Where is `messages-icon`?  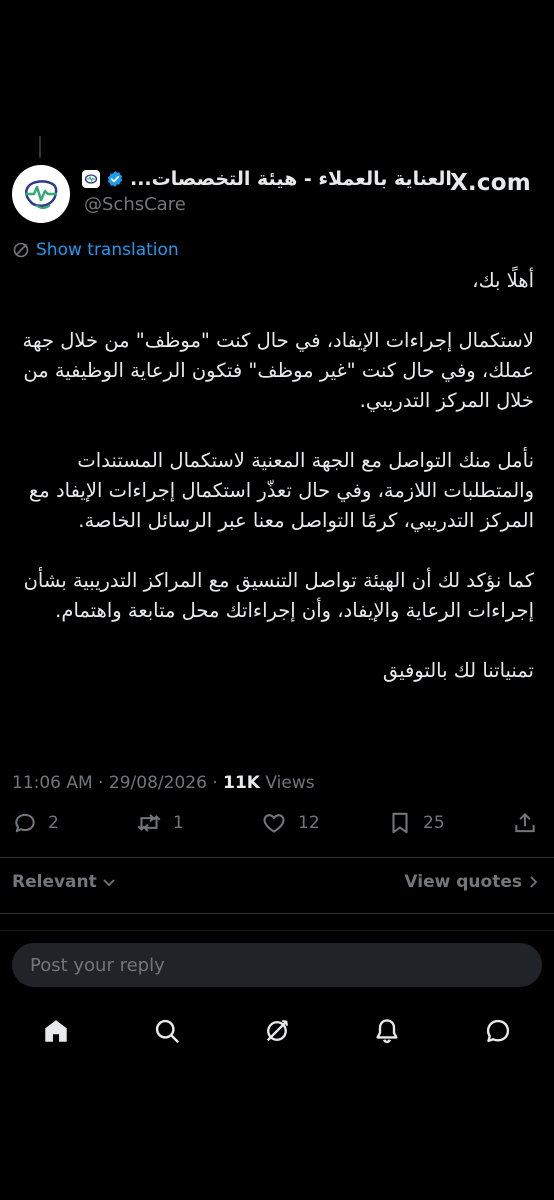 messages-icon is located at coordinates (498, 1031).